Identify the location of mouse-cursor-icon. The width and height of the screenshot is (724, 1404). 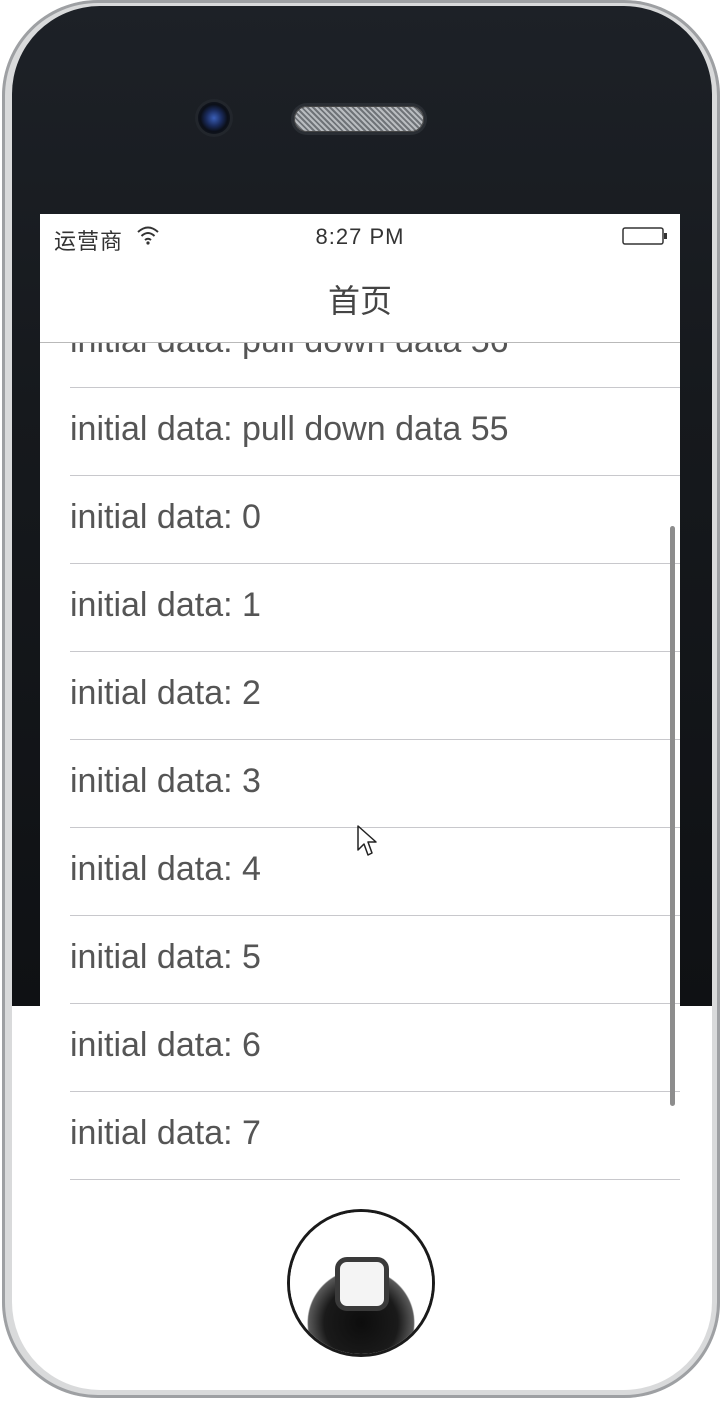
(367, 840).